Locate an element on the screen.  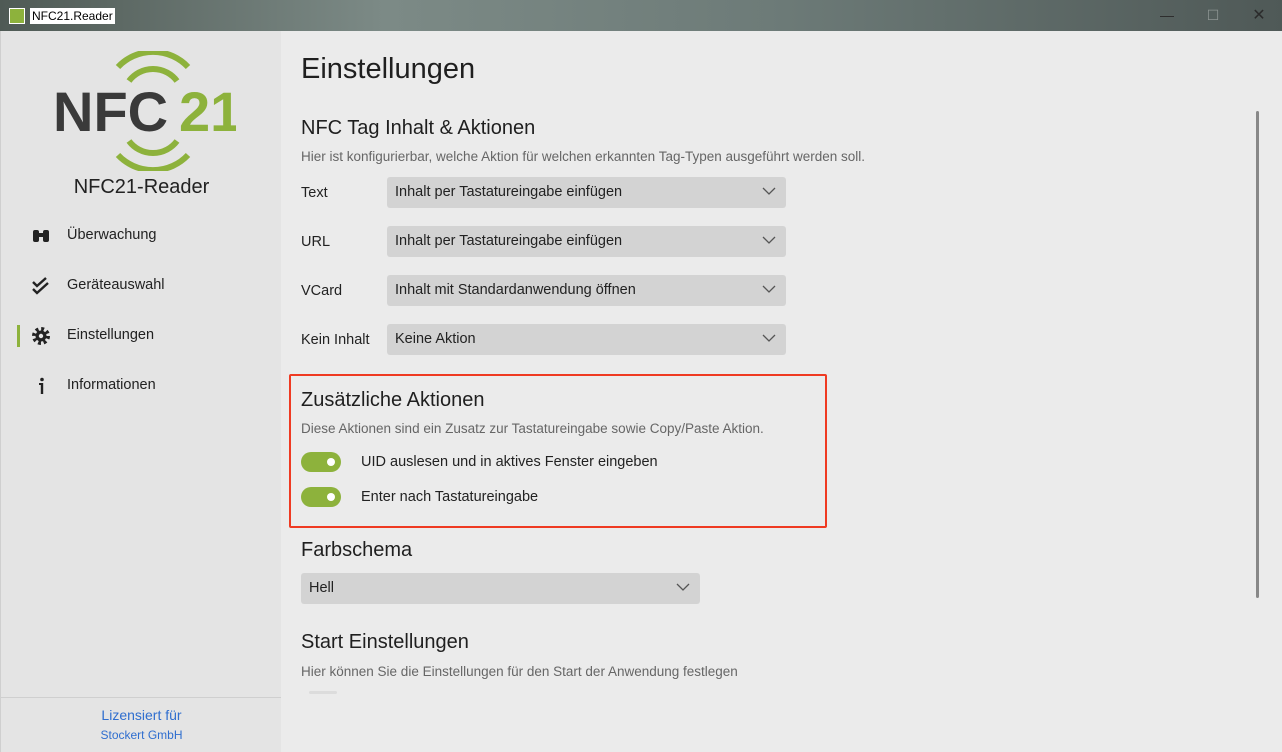
svg-text: NFC is located at coordinates (110, 111).